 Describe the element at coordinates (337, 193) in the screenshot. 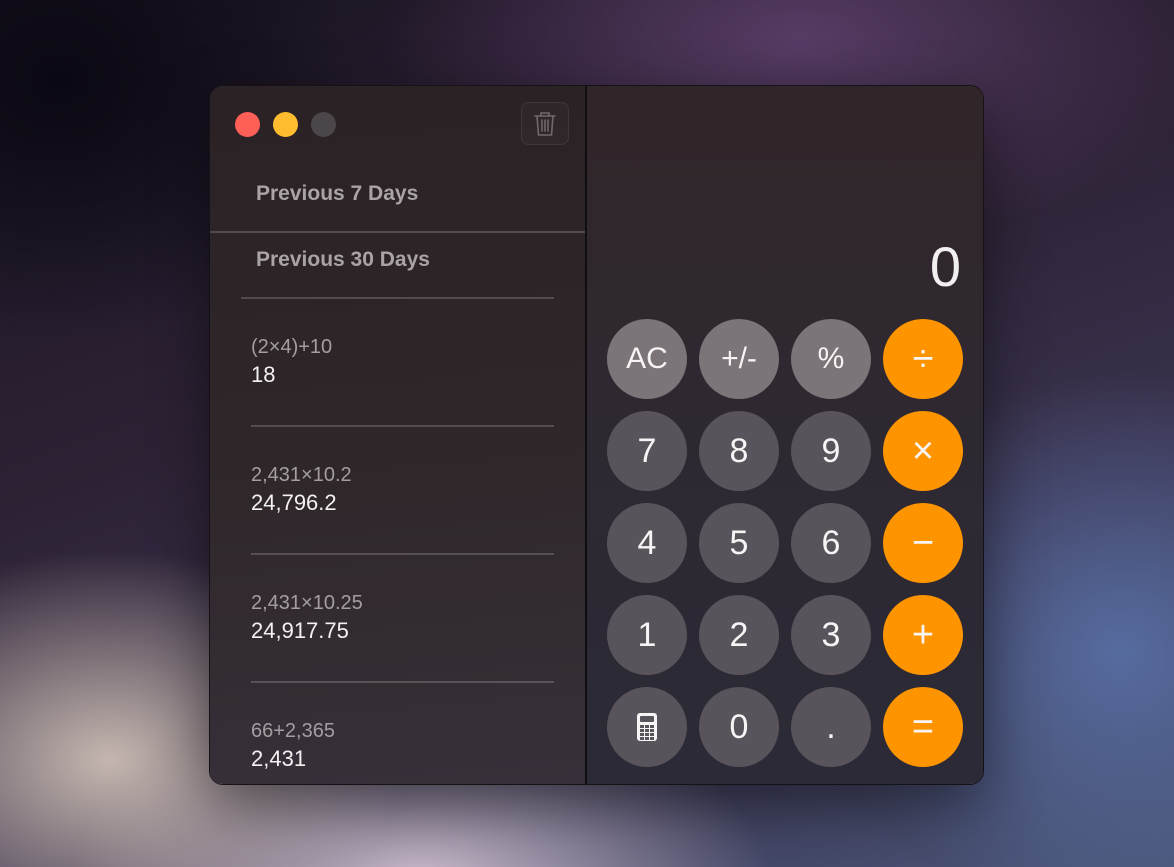

I see `section-header-previous-7-days: Previous 7 Days` at that location.